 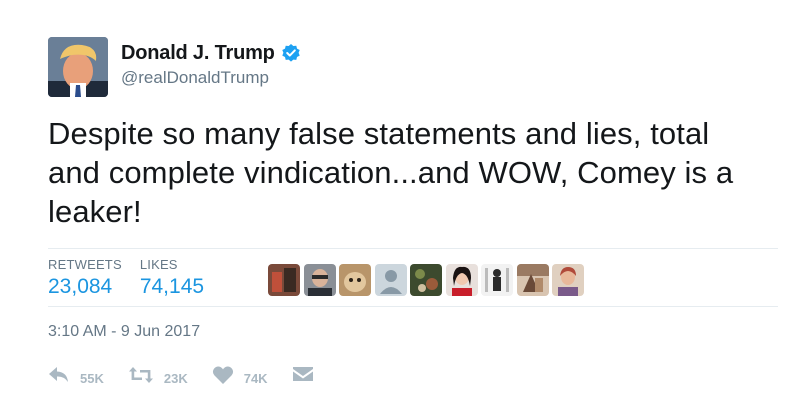 I want to click on liker-avatars, so click(x=428, y=280).